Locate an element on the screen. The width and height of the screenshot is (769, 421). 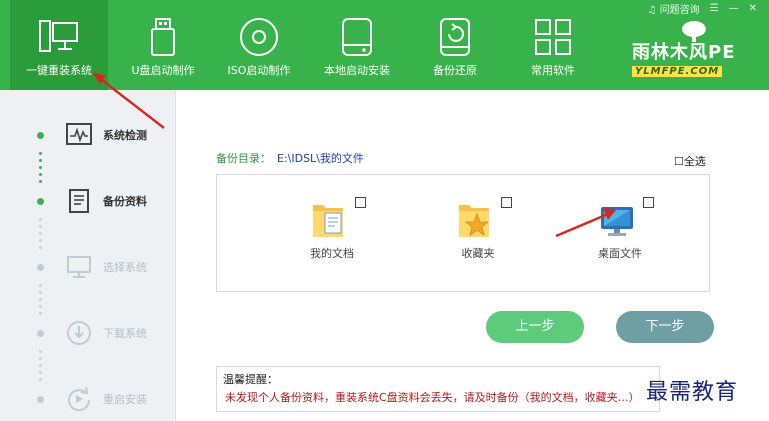
favorites-folder-icon is located at coordinates (475, 219).